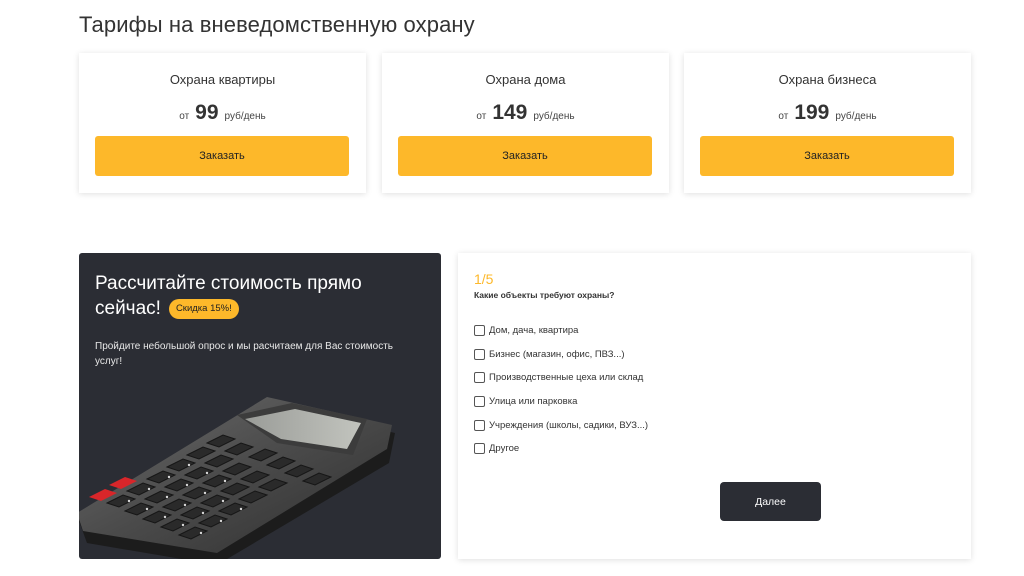 The image size is (1024, 576). Describe the element at coordinates (525, 156) in the screenshot. I see `order-button-house: Заказать` at that location.